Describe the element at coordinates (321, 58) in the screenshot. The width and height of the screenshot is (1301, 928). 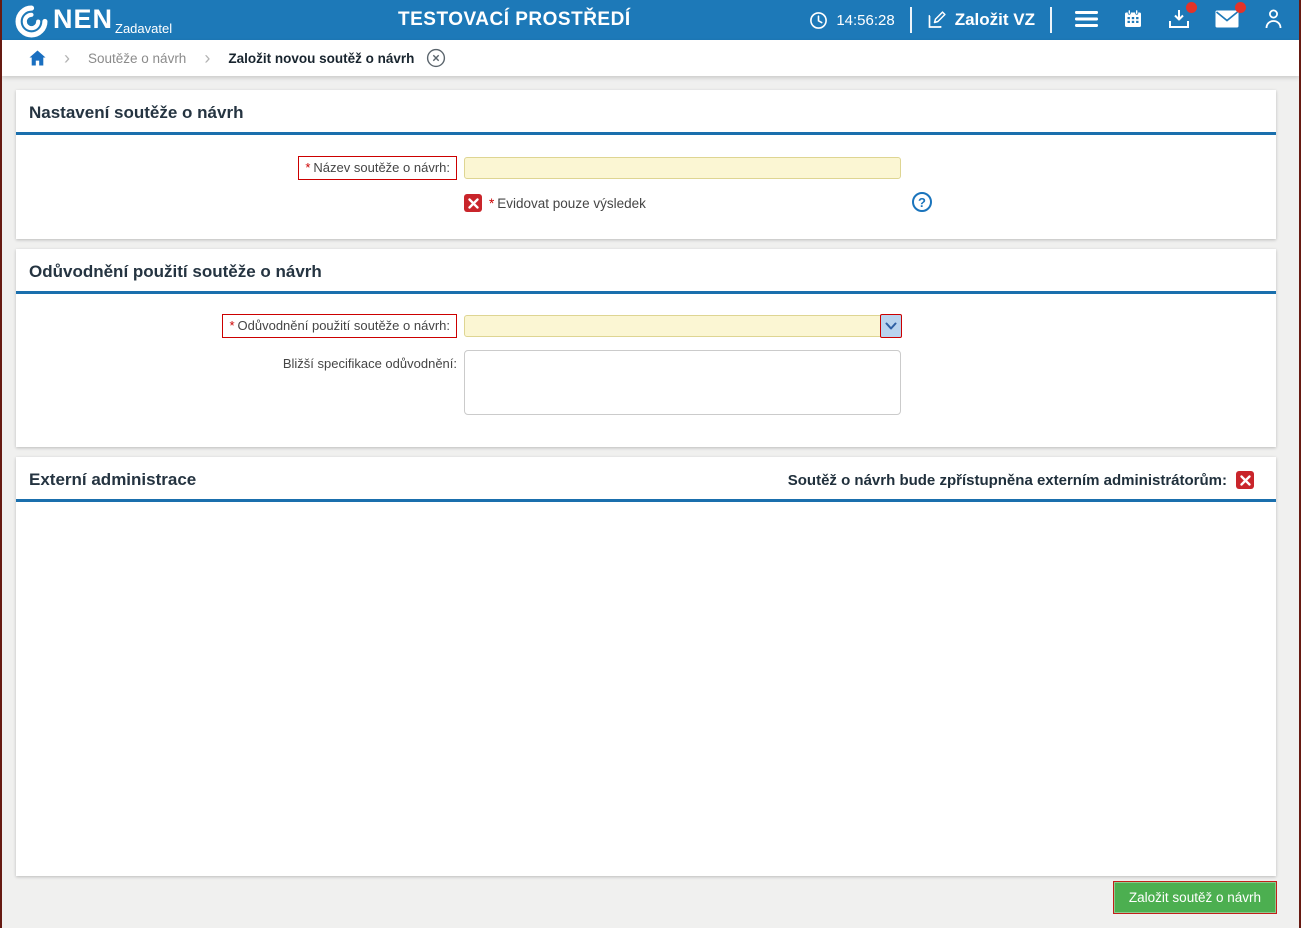
I see `breadcrumb-item-current: Založit novou soutěž o návrh` at that location.